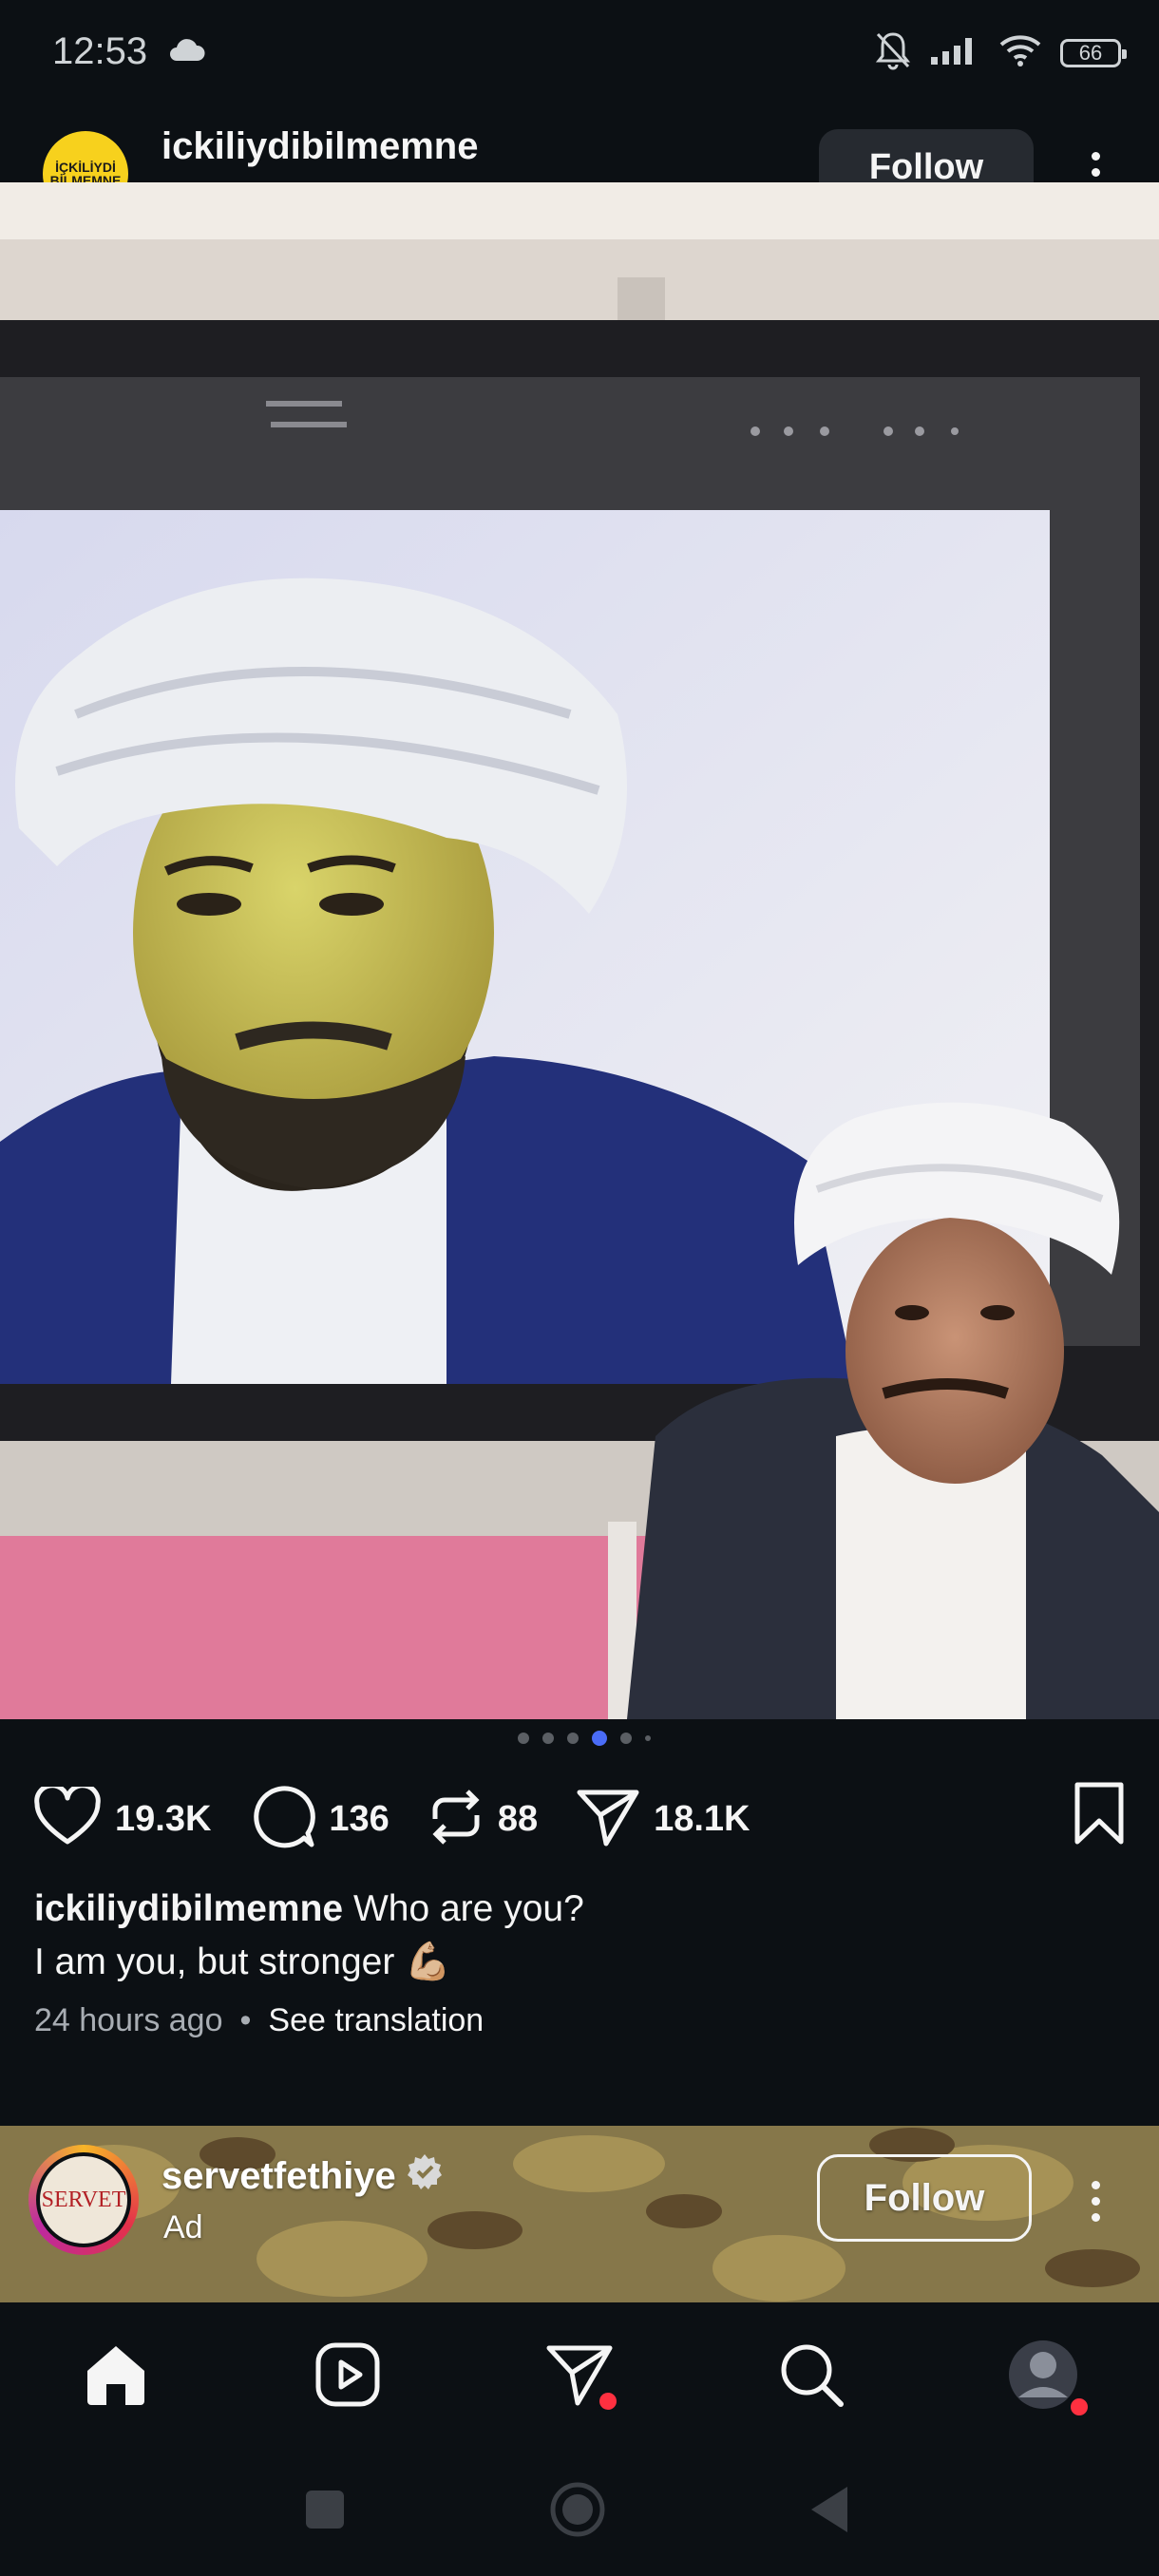  What do you see at coordinates (428, 1961) in the screenshot?
I see `muscle-emoji: 💪🏼` at bounding box center [428, 1961].